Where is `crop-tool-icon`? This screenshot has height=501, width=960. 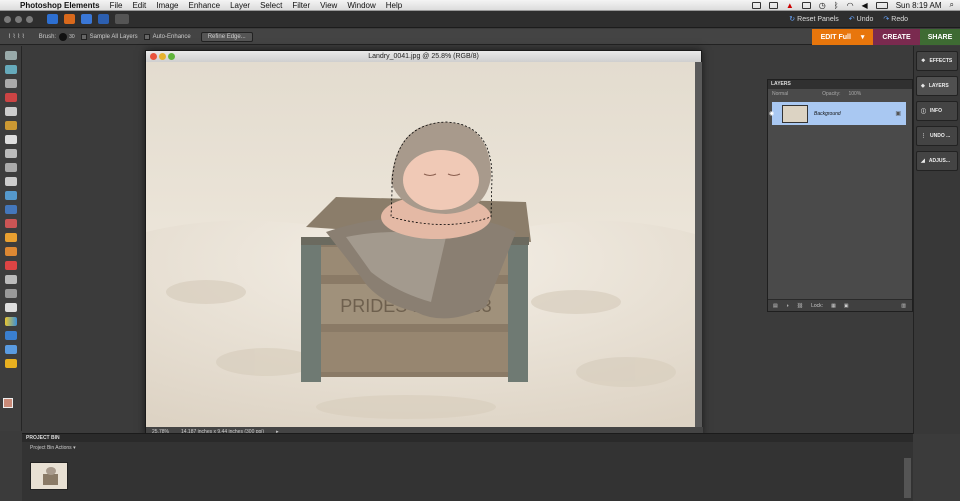
crop-tool-icon is located at coordinates (11, 181).